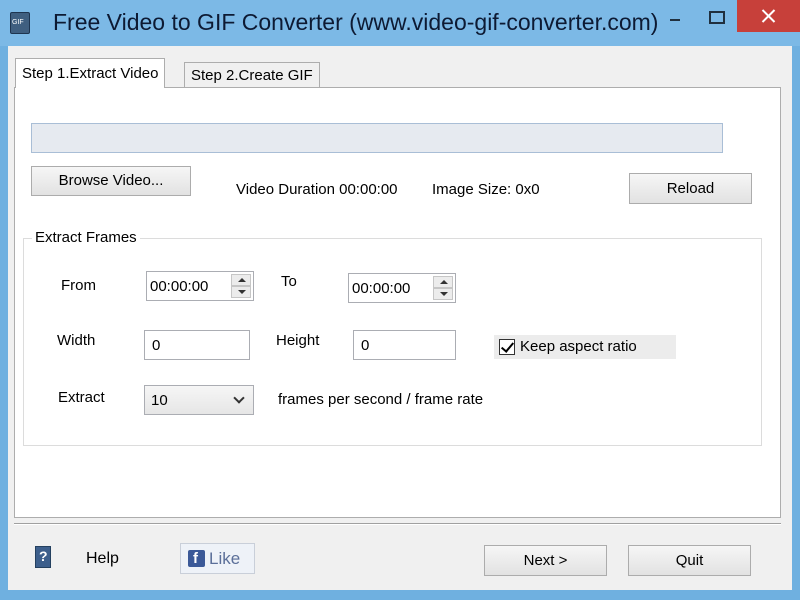 Image resolution: width=800 pixels, height=600 pixels. What do you see at coordinates (86, 237) in the screenshot?
I see `group-title: Extract Frames` at bounding box center [86, 237].